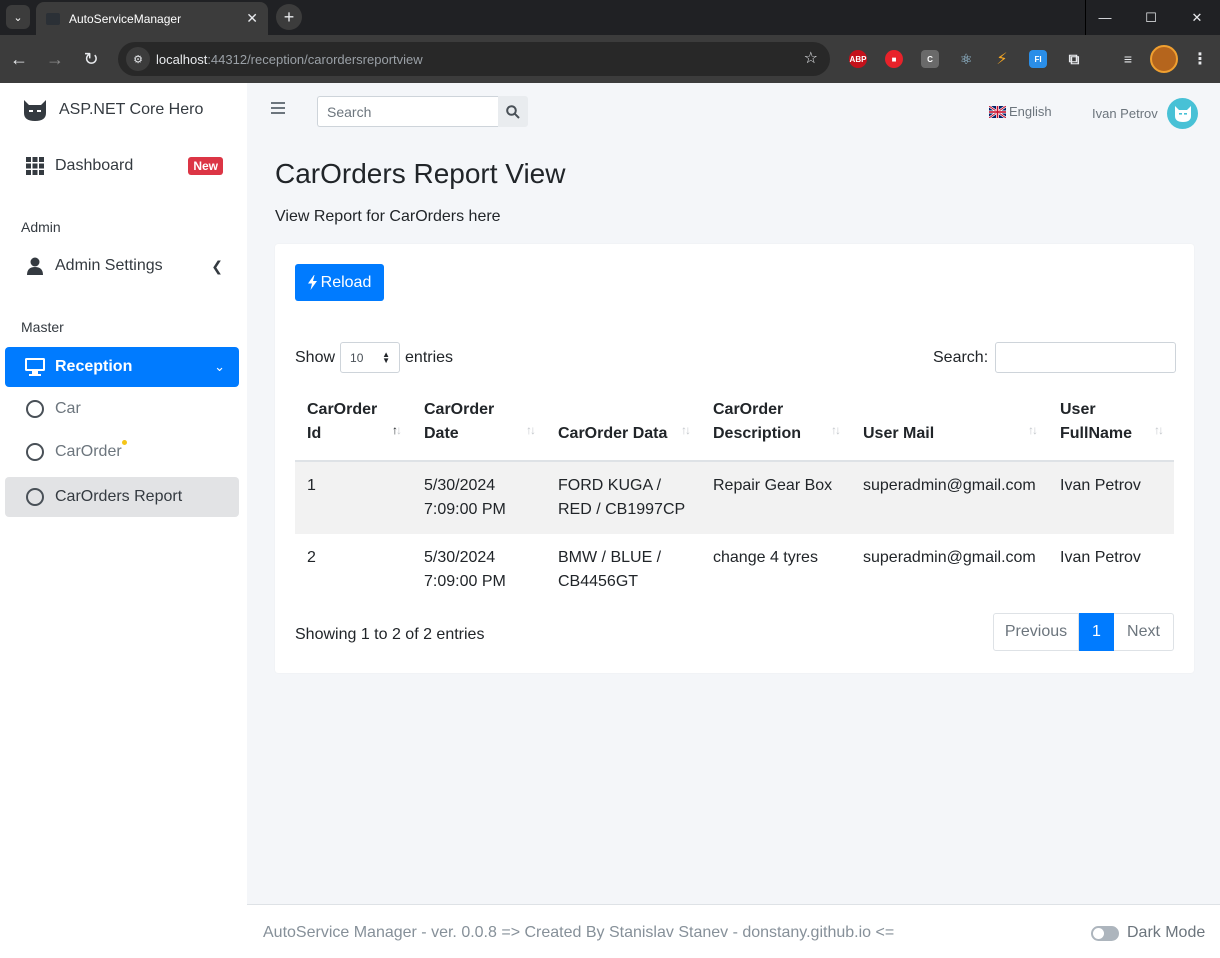 This screenshot has width=1220, height=958. Describe the element at coordinates (513, 111) in the screenshot. I see `search-button` at that location.